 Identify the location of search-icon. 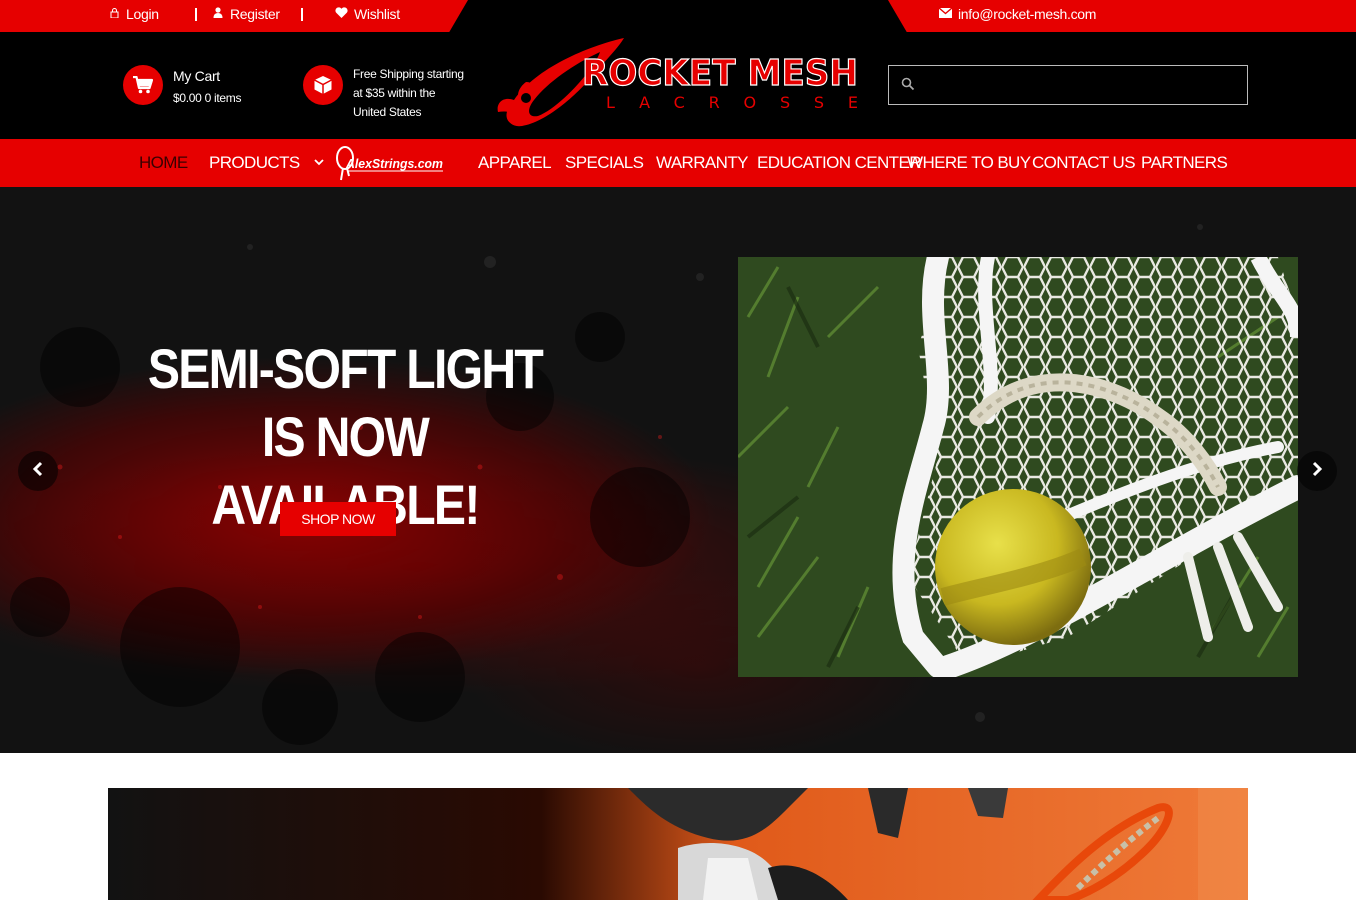
(908, 86).